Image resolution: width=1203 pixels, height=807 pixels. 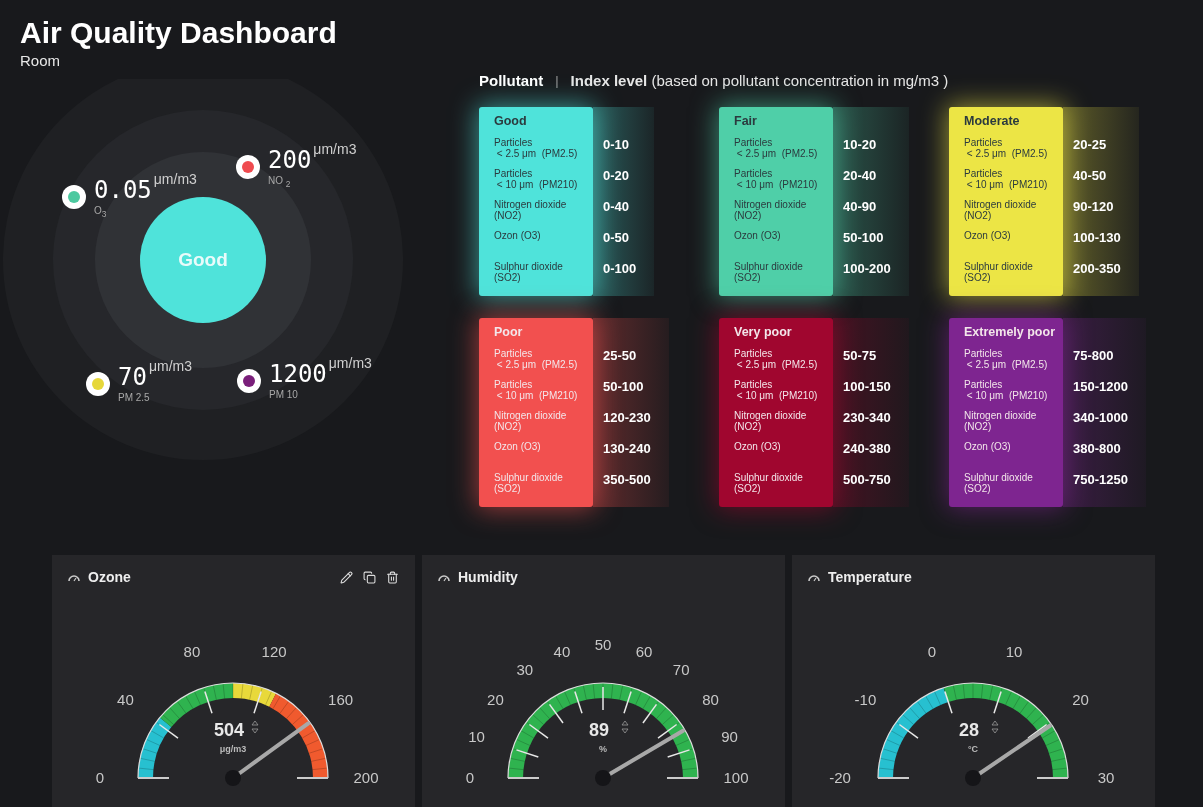 I want to click on panel-title: Humidity, so click(x=488, y=577).